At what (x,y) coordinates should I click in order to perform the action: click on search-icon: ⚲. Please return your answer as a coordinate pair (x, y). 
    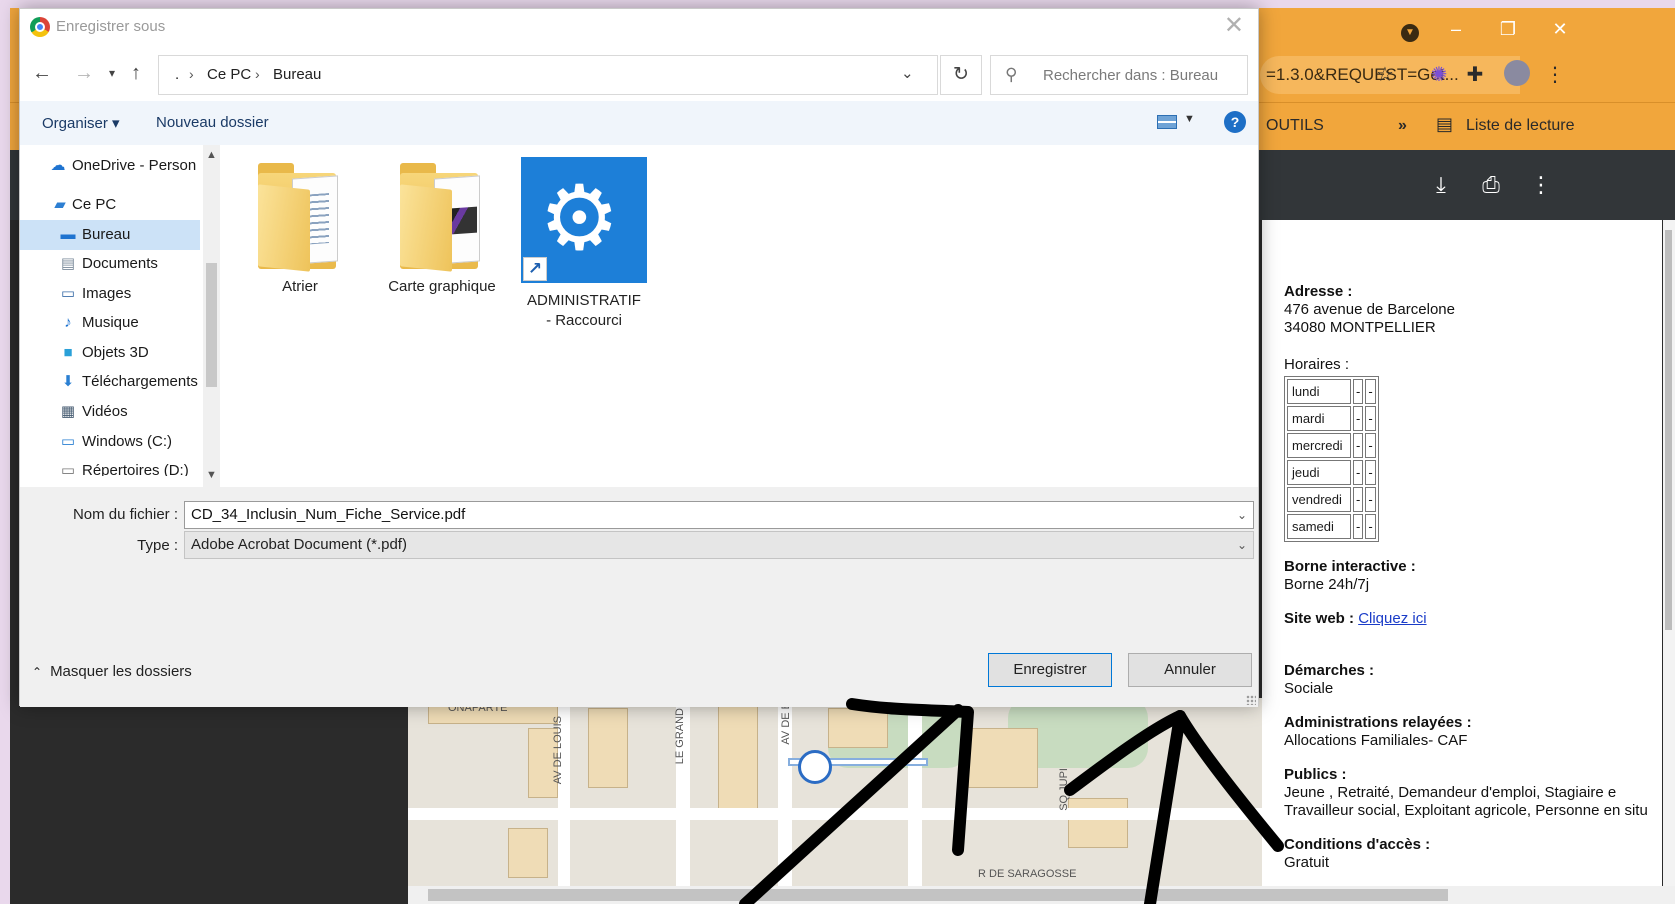
    Looking at the image, I should click on (1011, 74).